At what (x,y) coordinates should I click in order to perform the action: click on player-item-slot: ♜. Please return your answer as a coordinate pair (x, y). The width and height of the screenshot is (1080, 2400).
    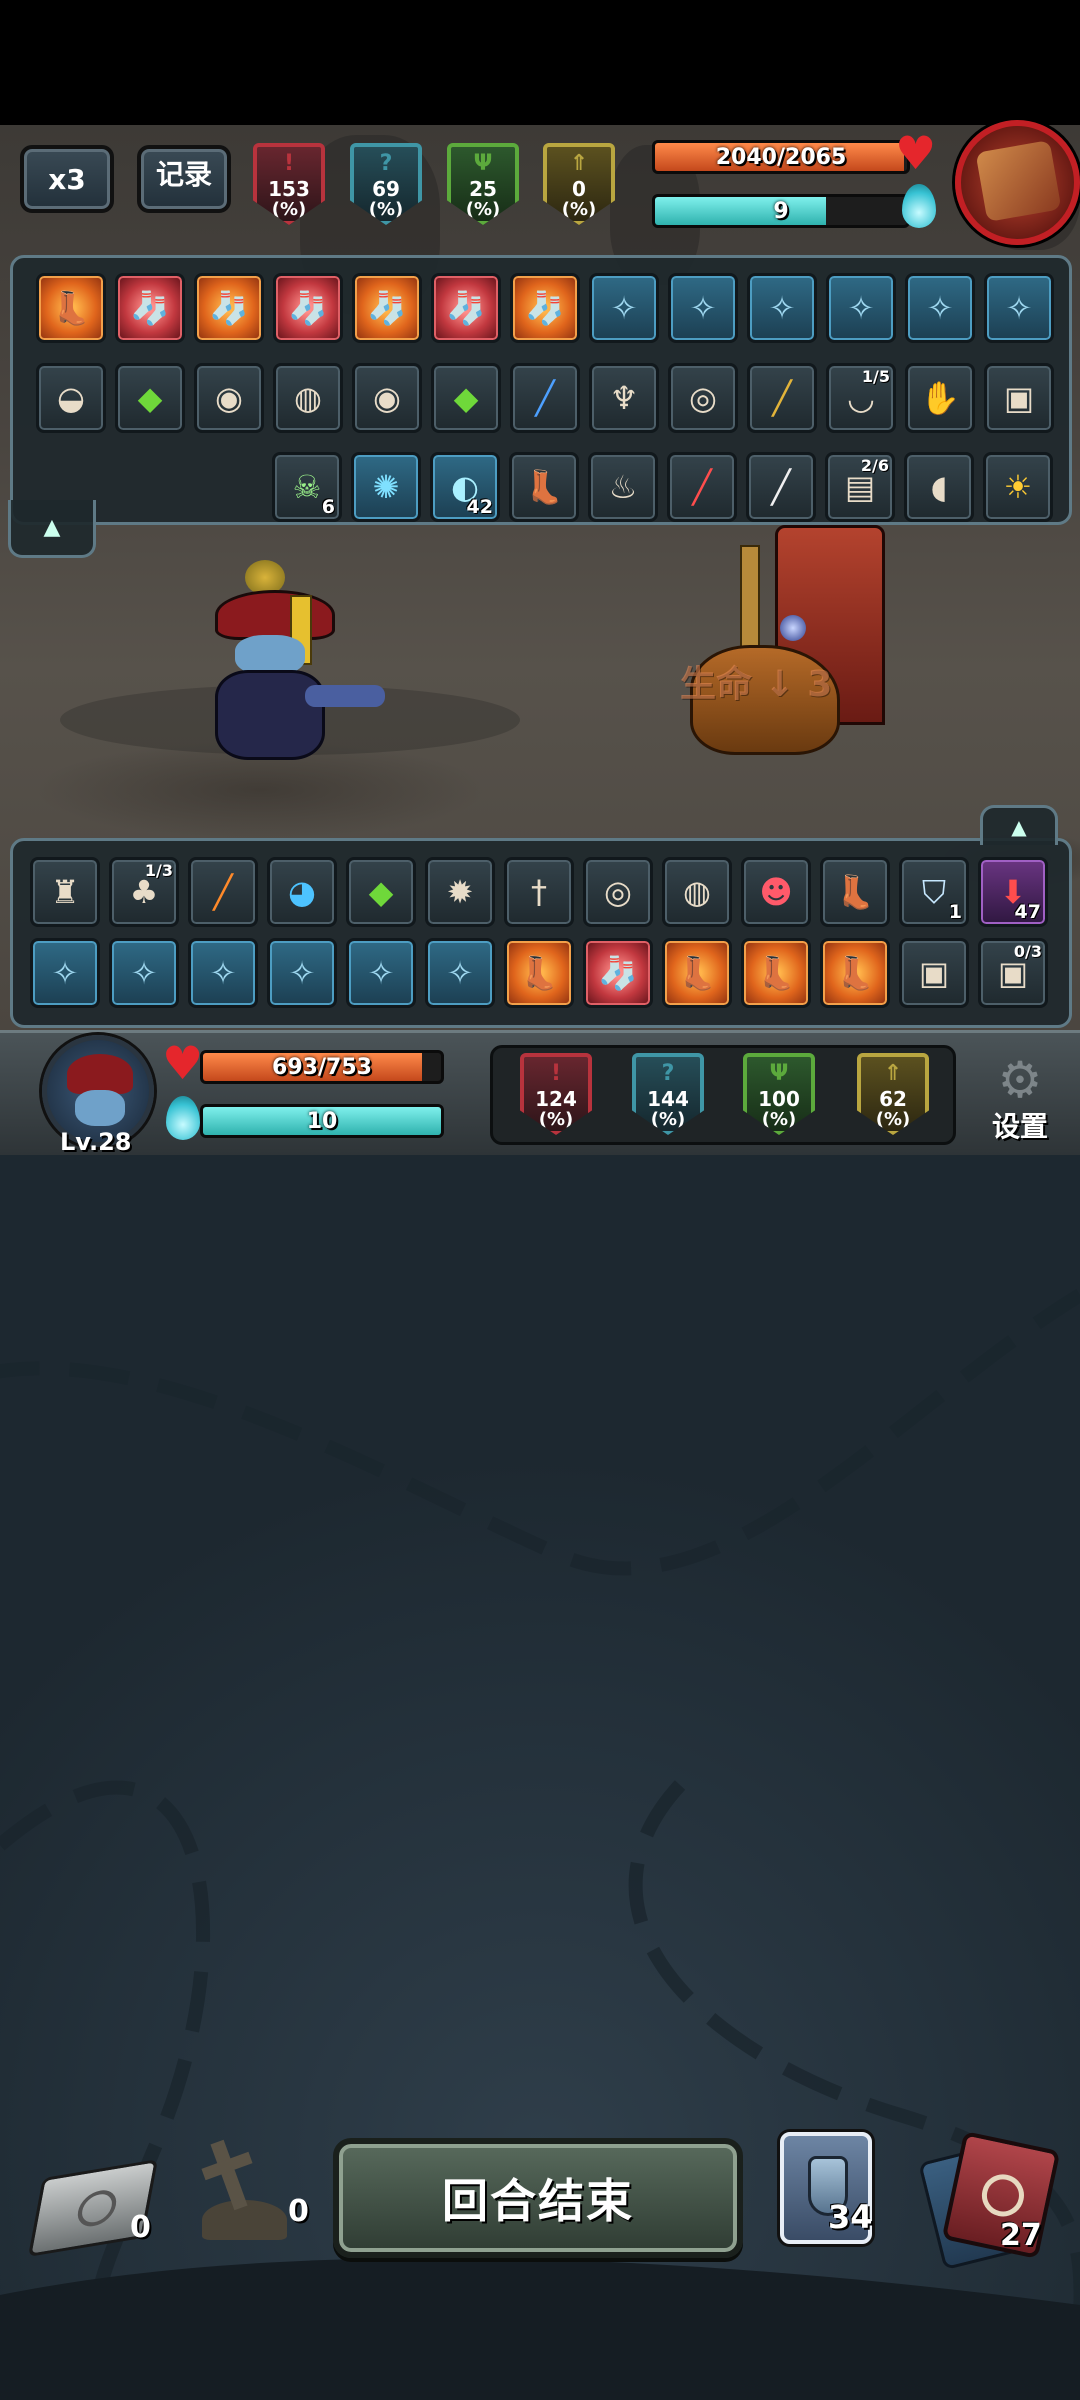
    Looking at the image, I should click on (65, 892).